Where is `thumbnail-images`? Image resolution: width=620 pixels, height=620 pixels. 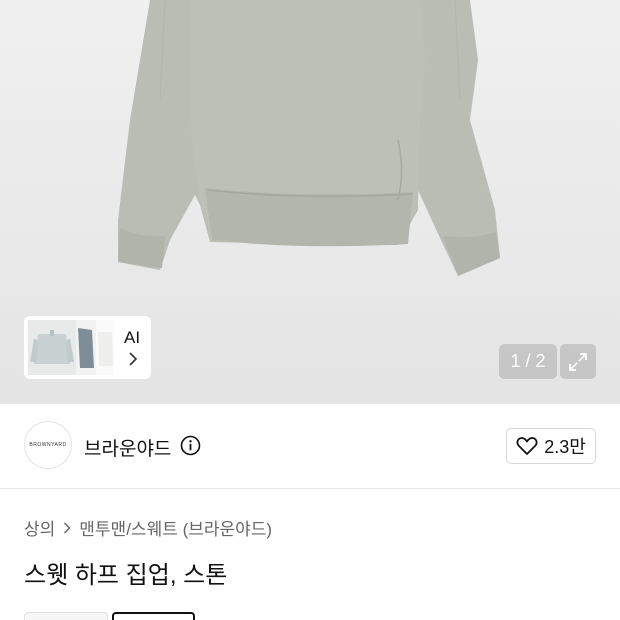 thumbnail-images is located at coordinates (71, 347).